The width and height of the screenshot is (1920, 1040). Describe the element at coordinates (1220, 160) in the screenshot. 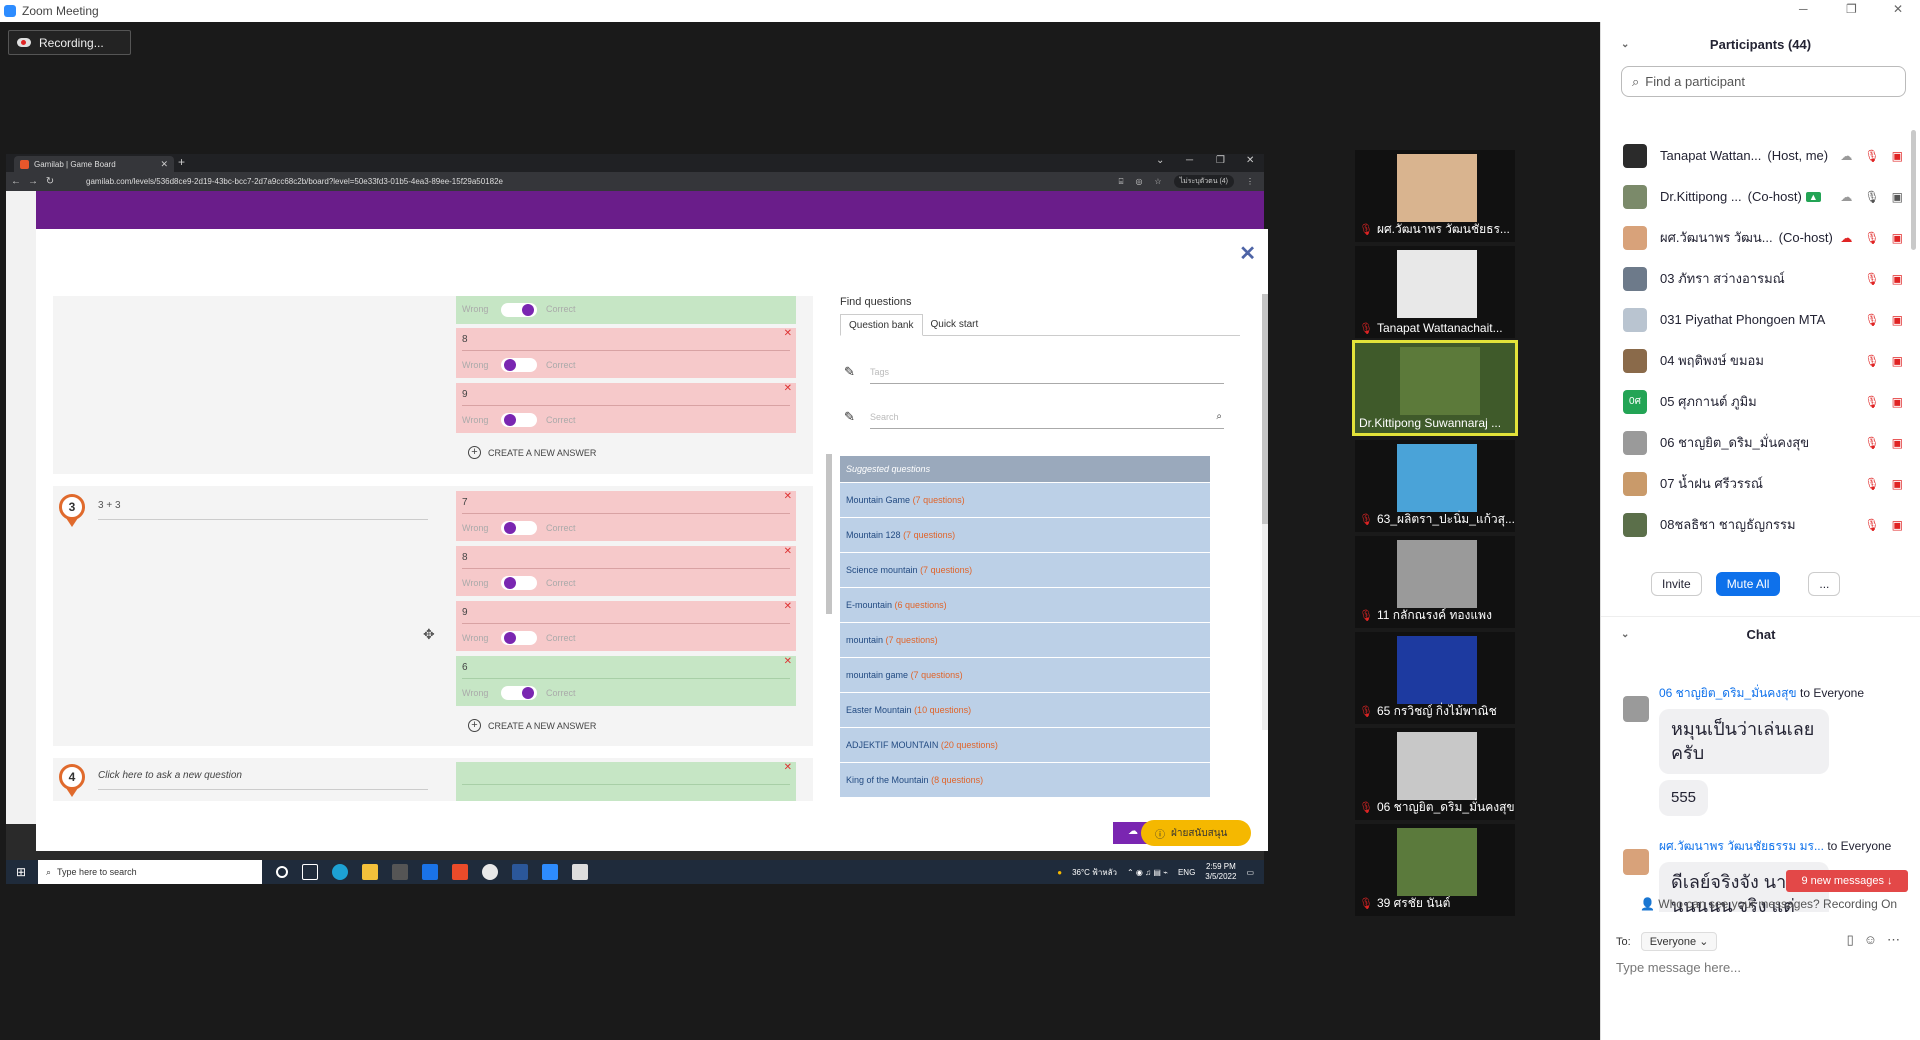

I see `browser-restore-icon: ❐` at that location.